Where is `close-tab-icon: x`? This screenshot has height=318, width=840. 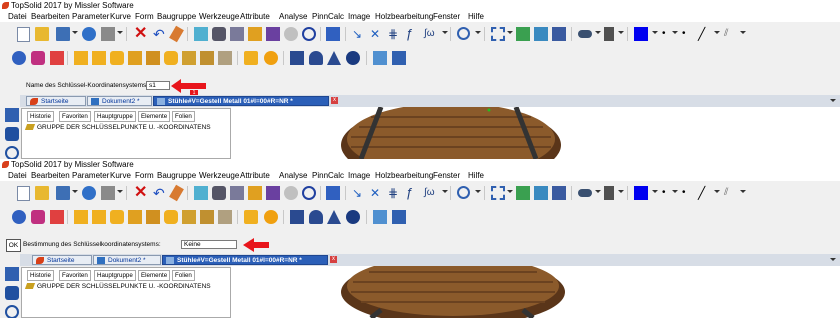 close-tab-icon: x is located at coordinates (333, 259).